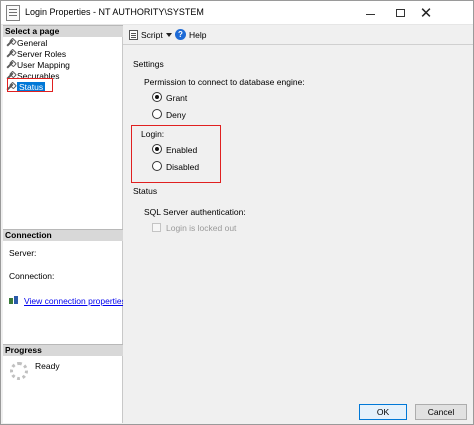 Image resolution: width=474 pixels, height=425 pixels. What do you see at coordinates (176, 115) in the screenshot?
I see `deny-label: Deny` at bounding box center [176, 115].